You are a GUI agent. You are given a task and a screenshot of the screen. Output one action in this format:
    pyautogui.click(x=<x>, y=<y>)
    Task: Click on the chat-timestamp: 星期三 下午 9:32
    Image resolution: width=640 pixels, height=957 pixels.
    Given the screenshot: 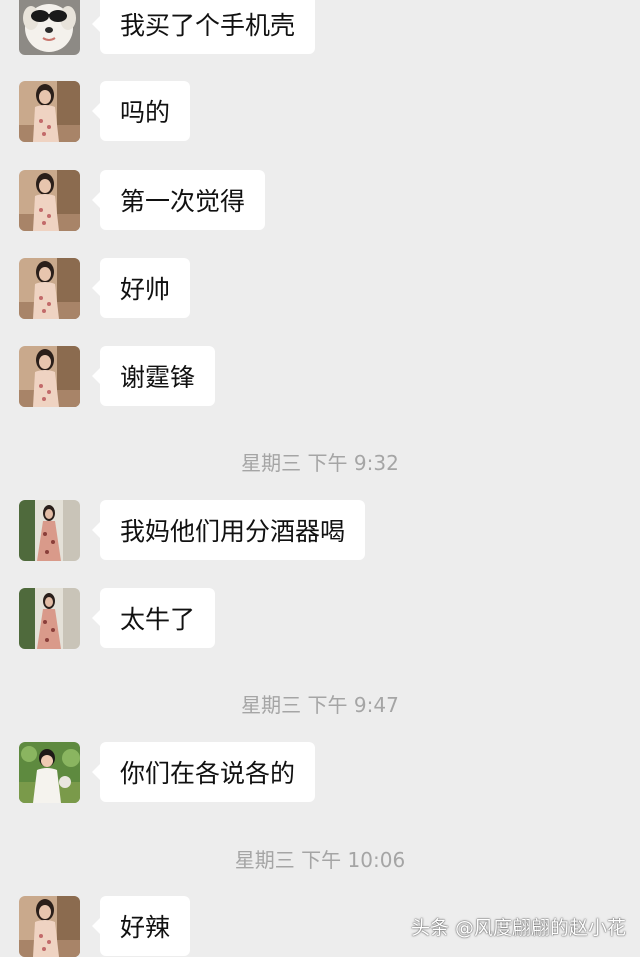 What is the action you would take?
    pyautogui.click(x=320, y=463)
    